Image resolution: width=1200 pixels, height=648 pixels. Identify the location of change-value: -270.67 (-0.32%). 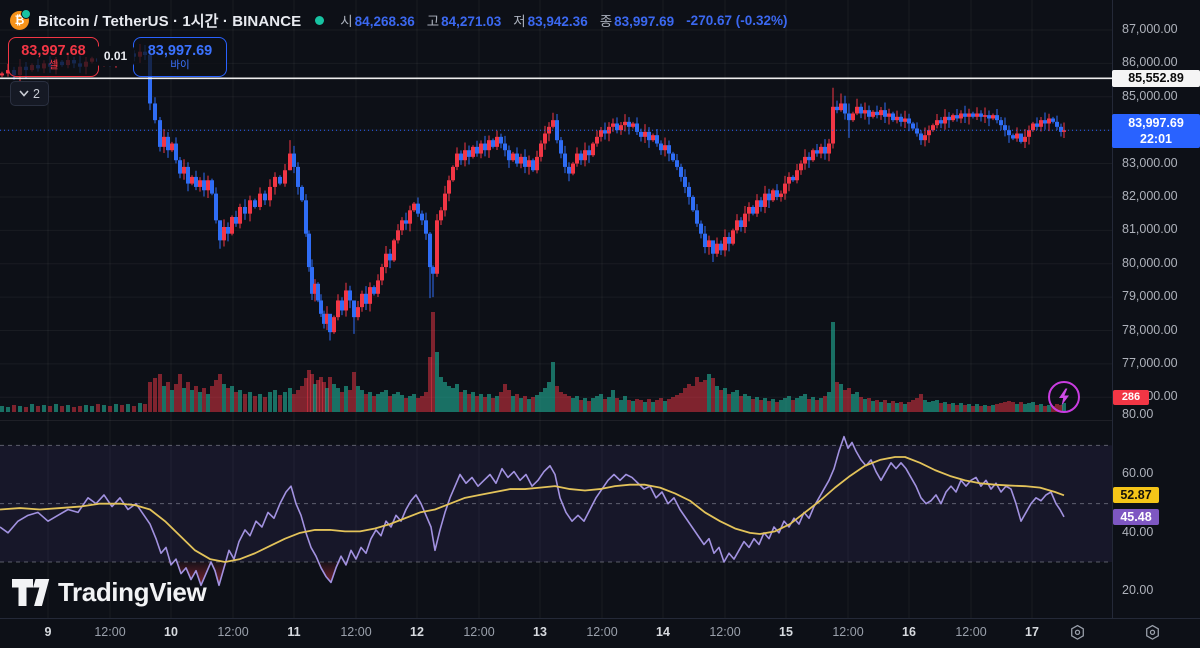
(737, 20).